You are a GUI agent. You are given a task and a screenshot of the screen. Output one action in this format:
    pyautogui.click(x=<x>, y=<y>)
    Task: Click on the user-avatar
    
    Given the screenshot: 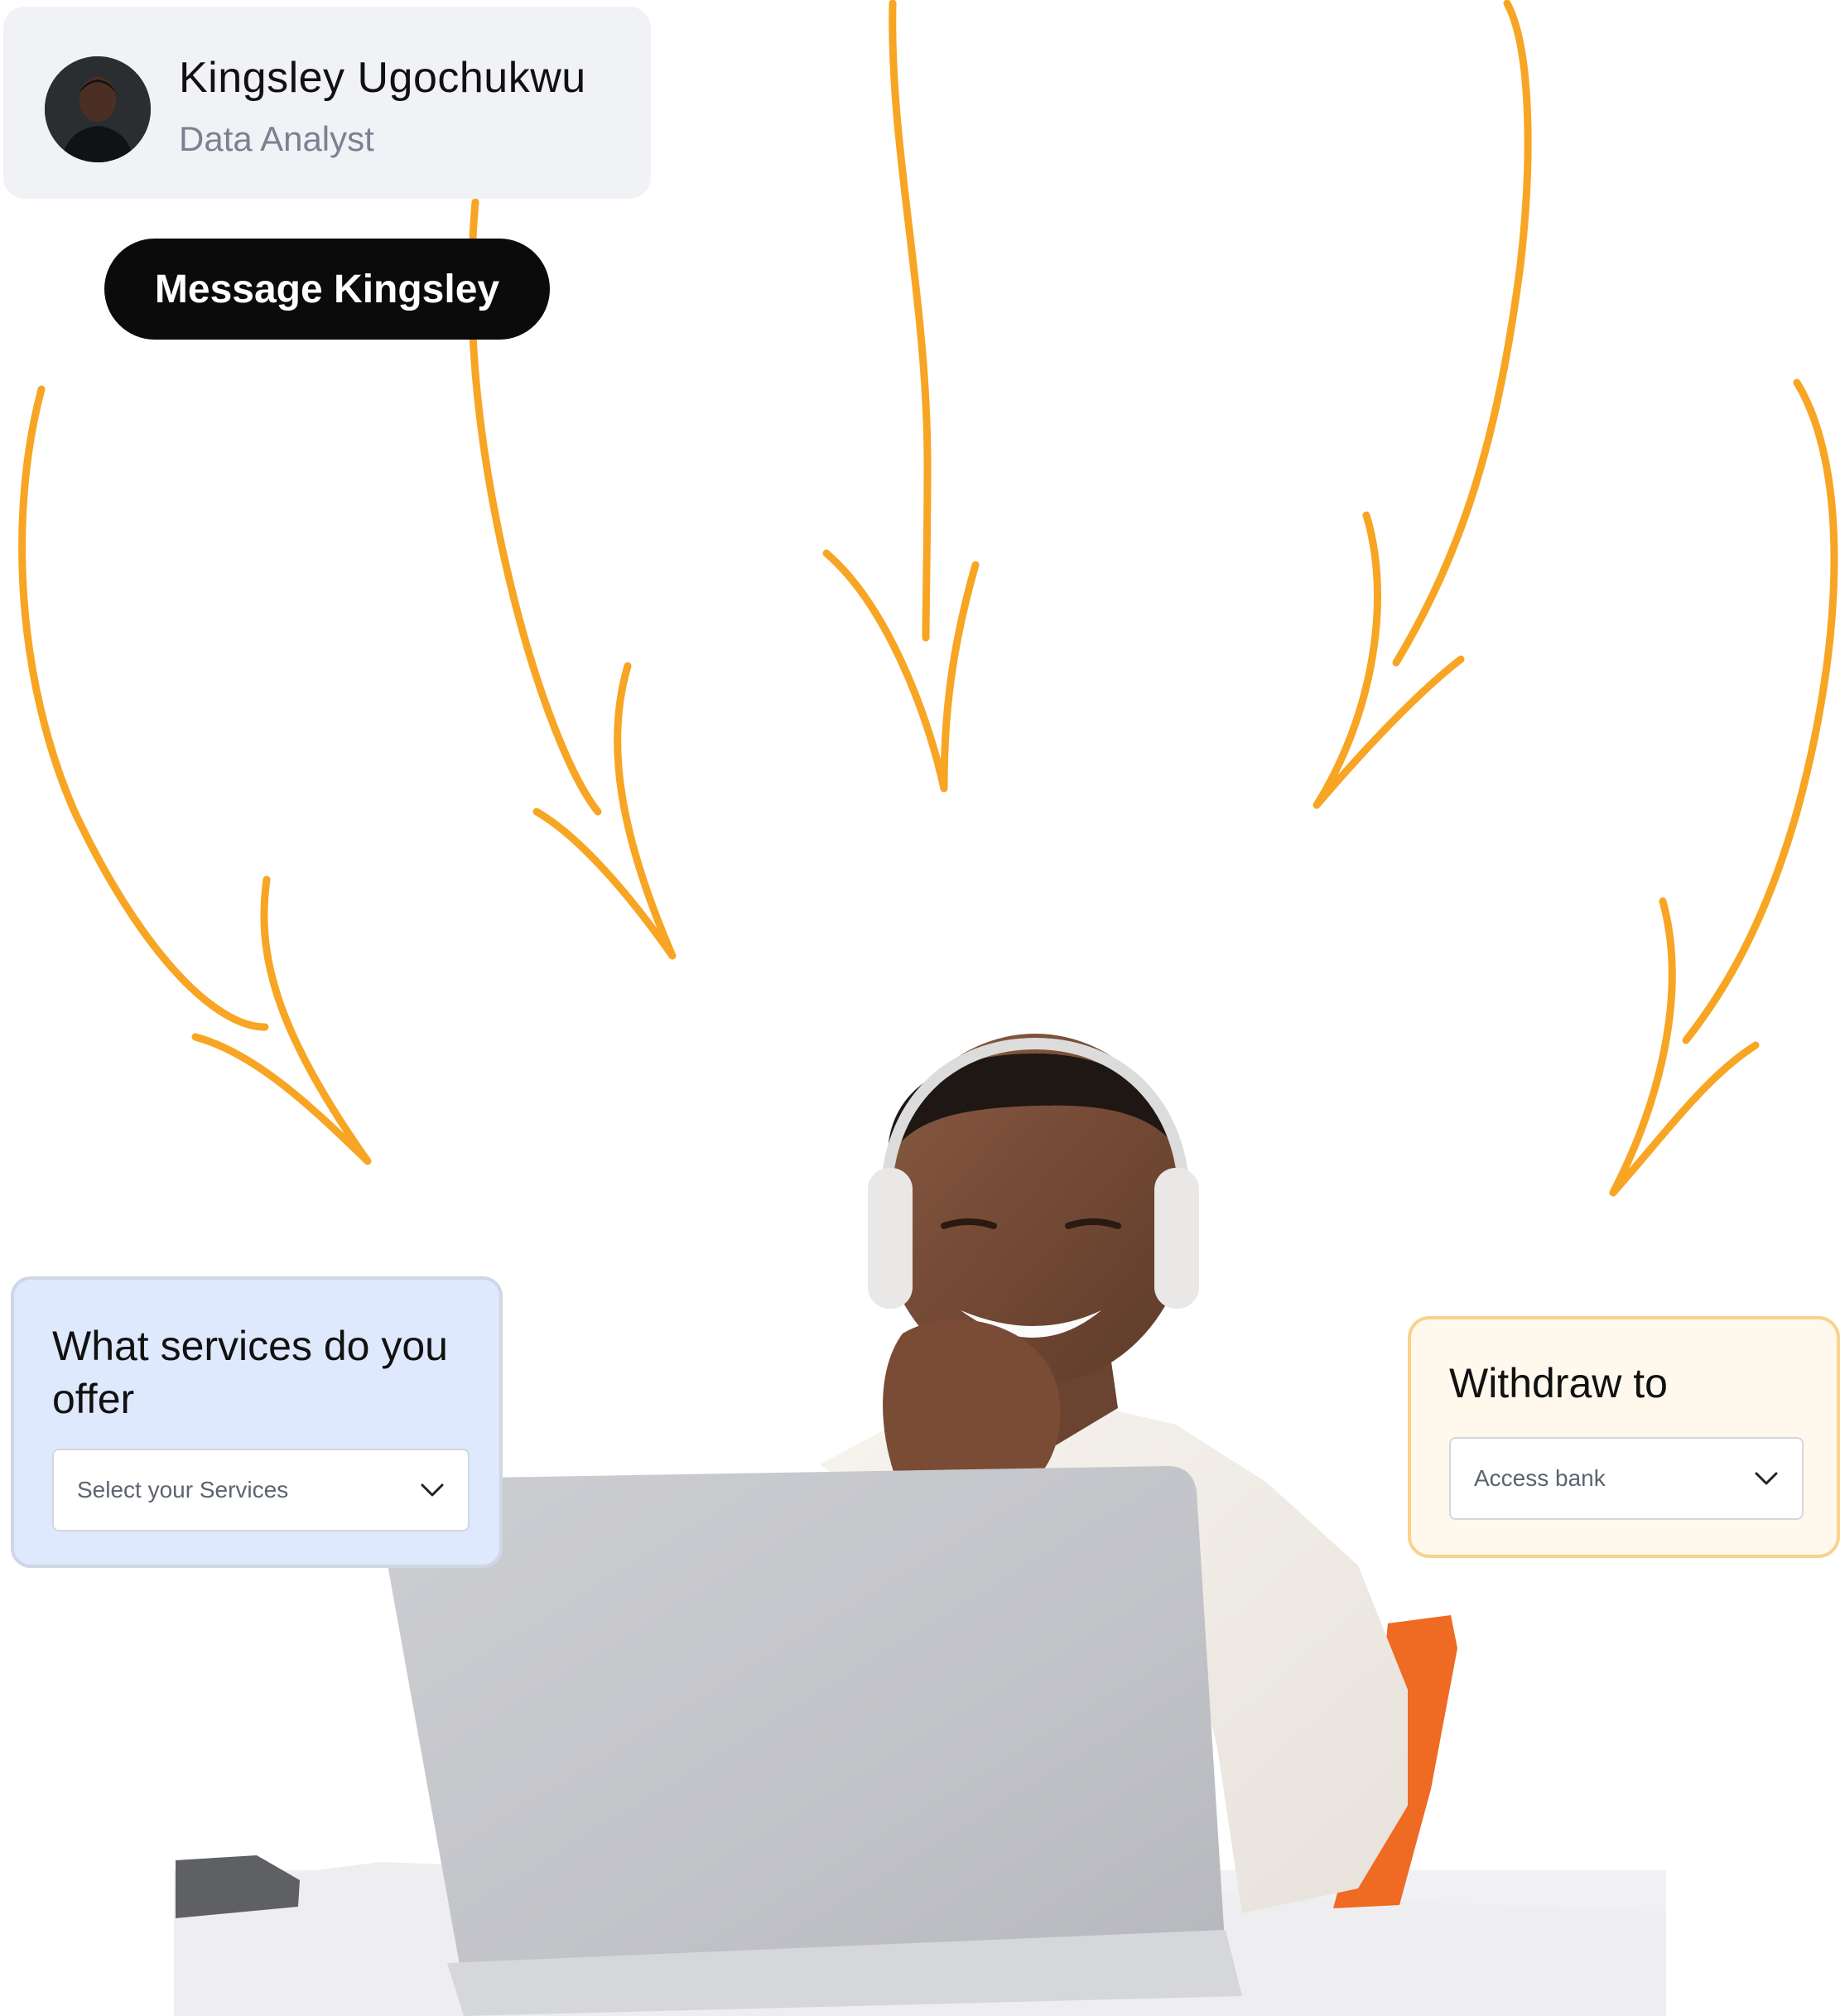 What is the action you would take?
    pyautogui.click(x=98, y=109)
    